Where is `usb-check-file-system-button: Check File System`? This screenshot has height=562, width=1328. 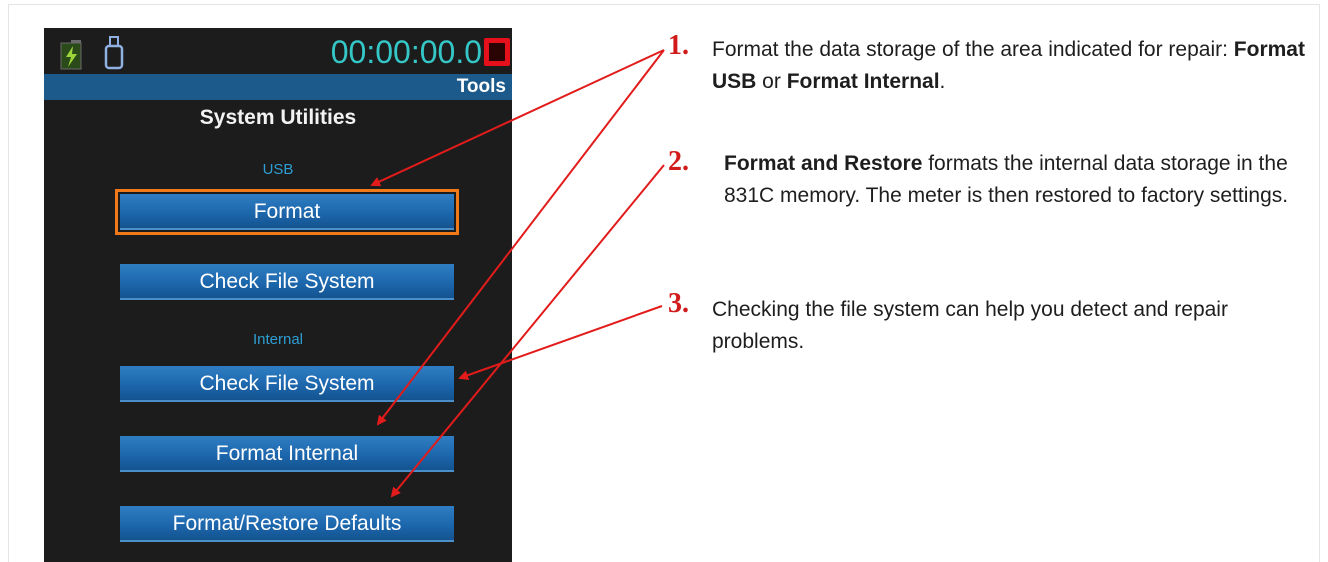 usb-check-file-system-button: Check File System is located at coordinates (287, 282).